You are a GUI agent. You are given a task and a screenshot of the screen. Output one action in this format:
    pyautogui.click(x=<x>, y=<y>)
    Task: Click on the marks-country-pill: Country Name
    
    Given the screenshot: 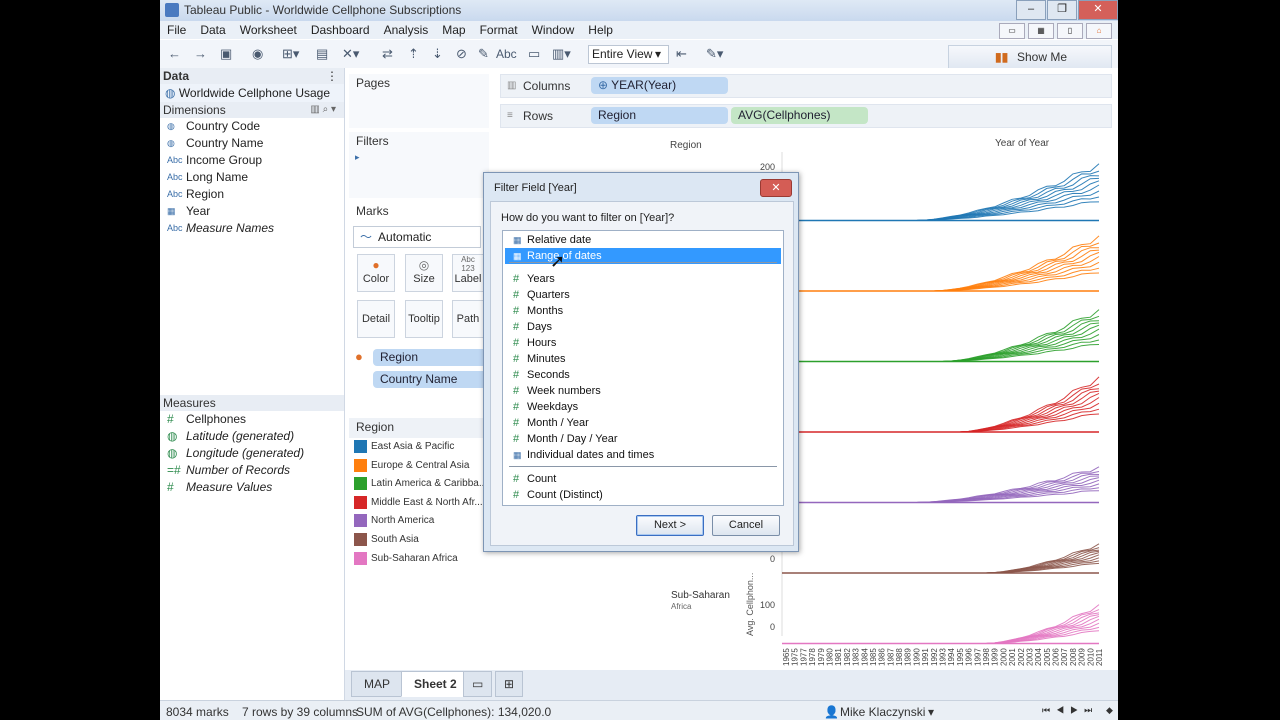 What is the action you would take?
    pyautogui.click(x=435, y=379)
    